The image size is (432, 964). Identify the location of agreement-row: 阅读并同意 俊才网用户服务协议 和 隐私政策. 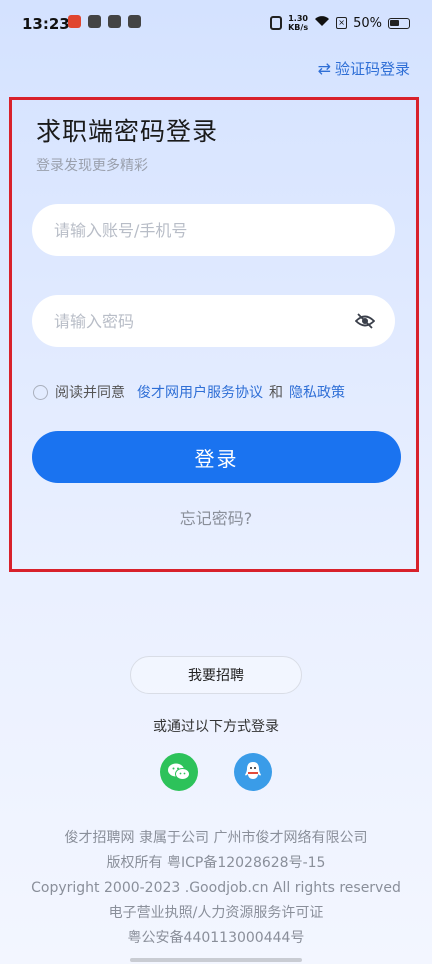
(189, 392).